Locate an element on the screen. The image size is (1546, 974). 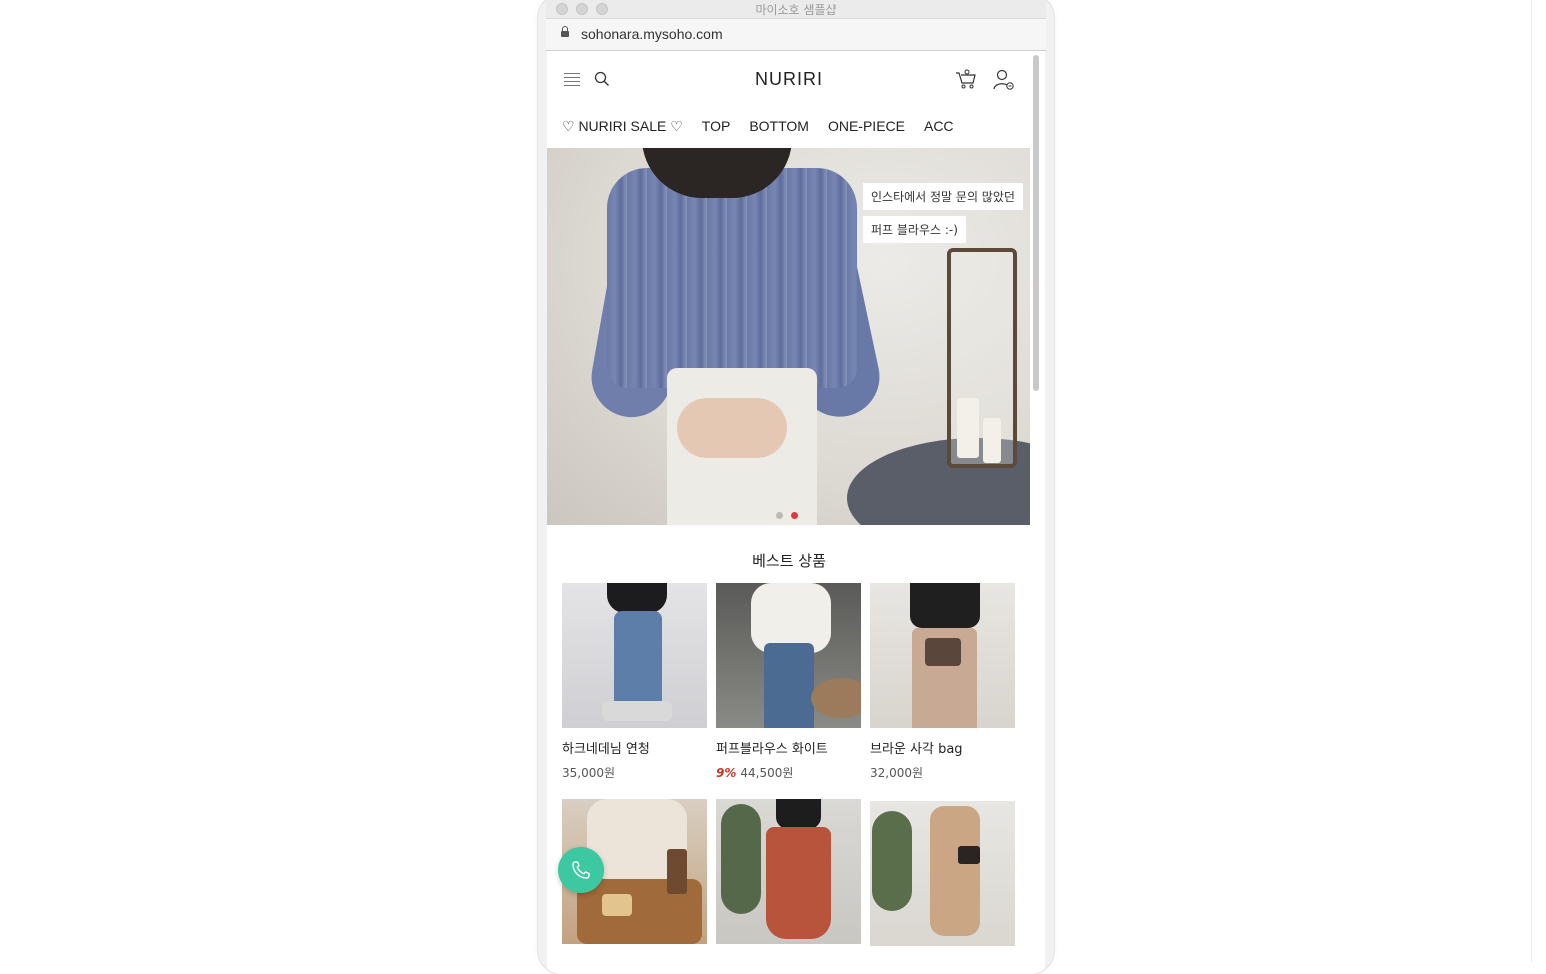
product-card: 퍼프블라우스 화이트 9% 44,500원 is located at coordinates (788, 682).